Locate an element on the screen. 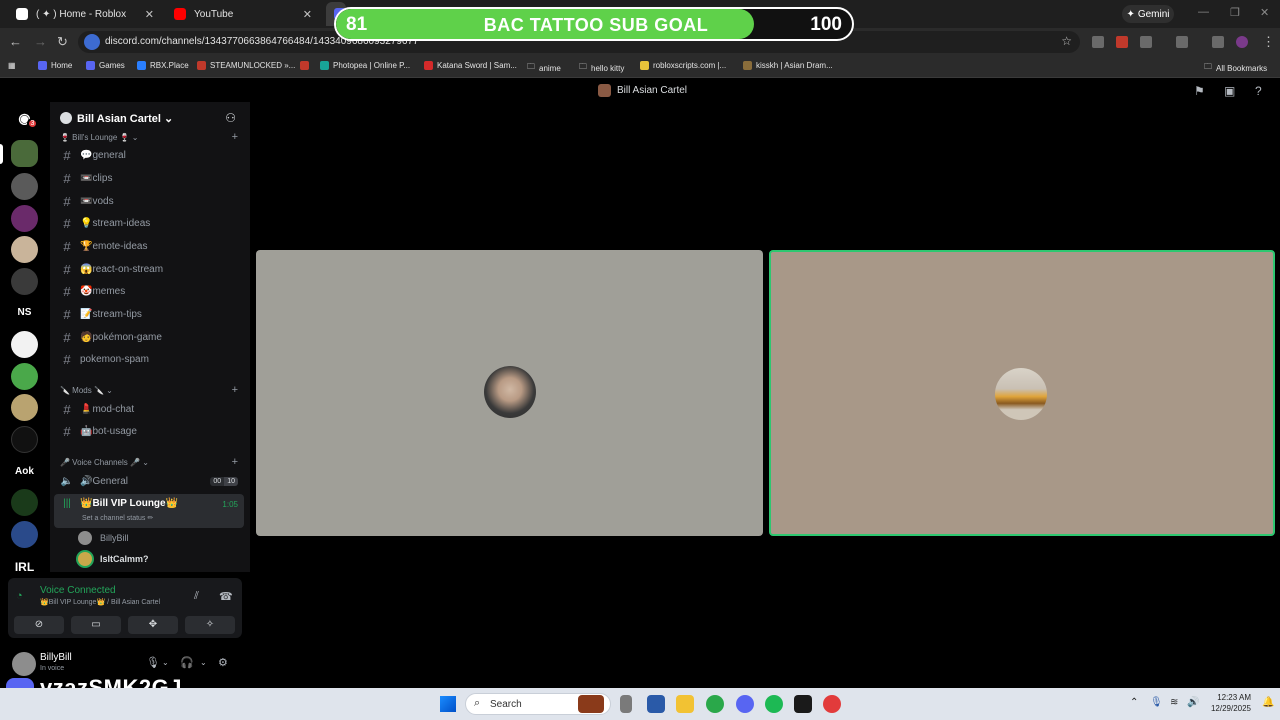 The width and height of the screenshot is (1280, 720). bookmark-rbxplace: RBX.Place is located at coordinates (163, 65).